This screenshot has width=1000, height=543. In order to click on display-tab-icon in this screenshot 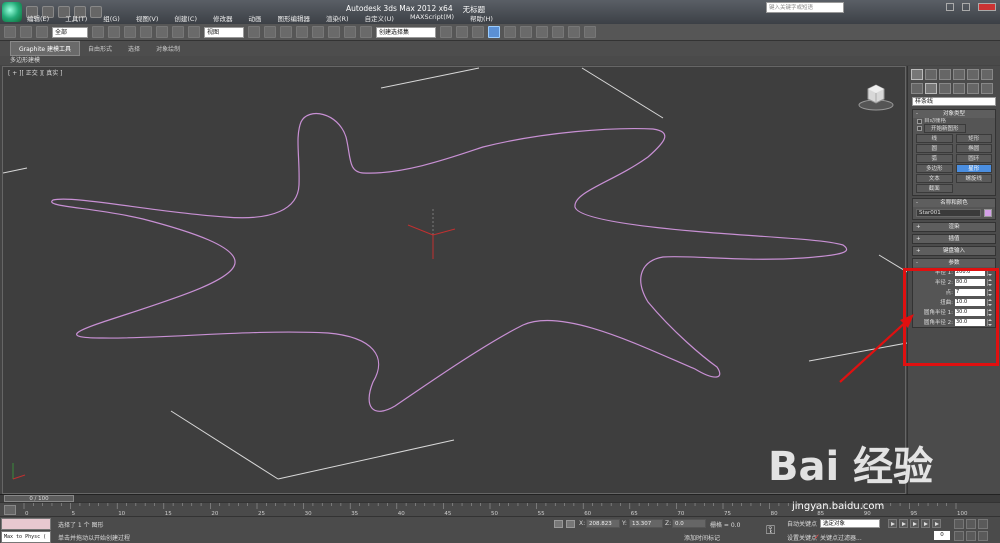, I will do `click(973, 74)`.